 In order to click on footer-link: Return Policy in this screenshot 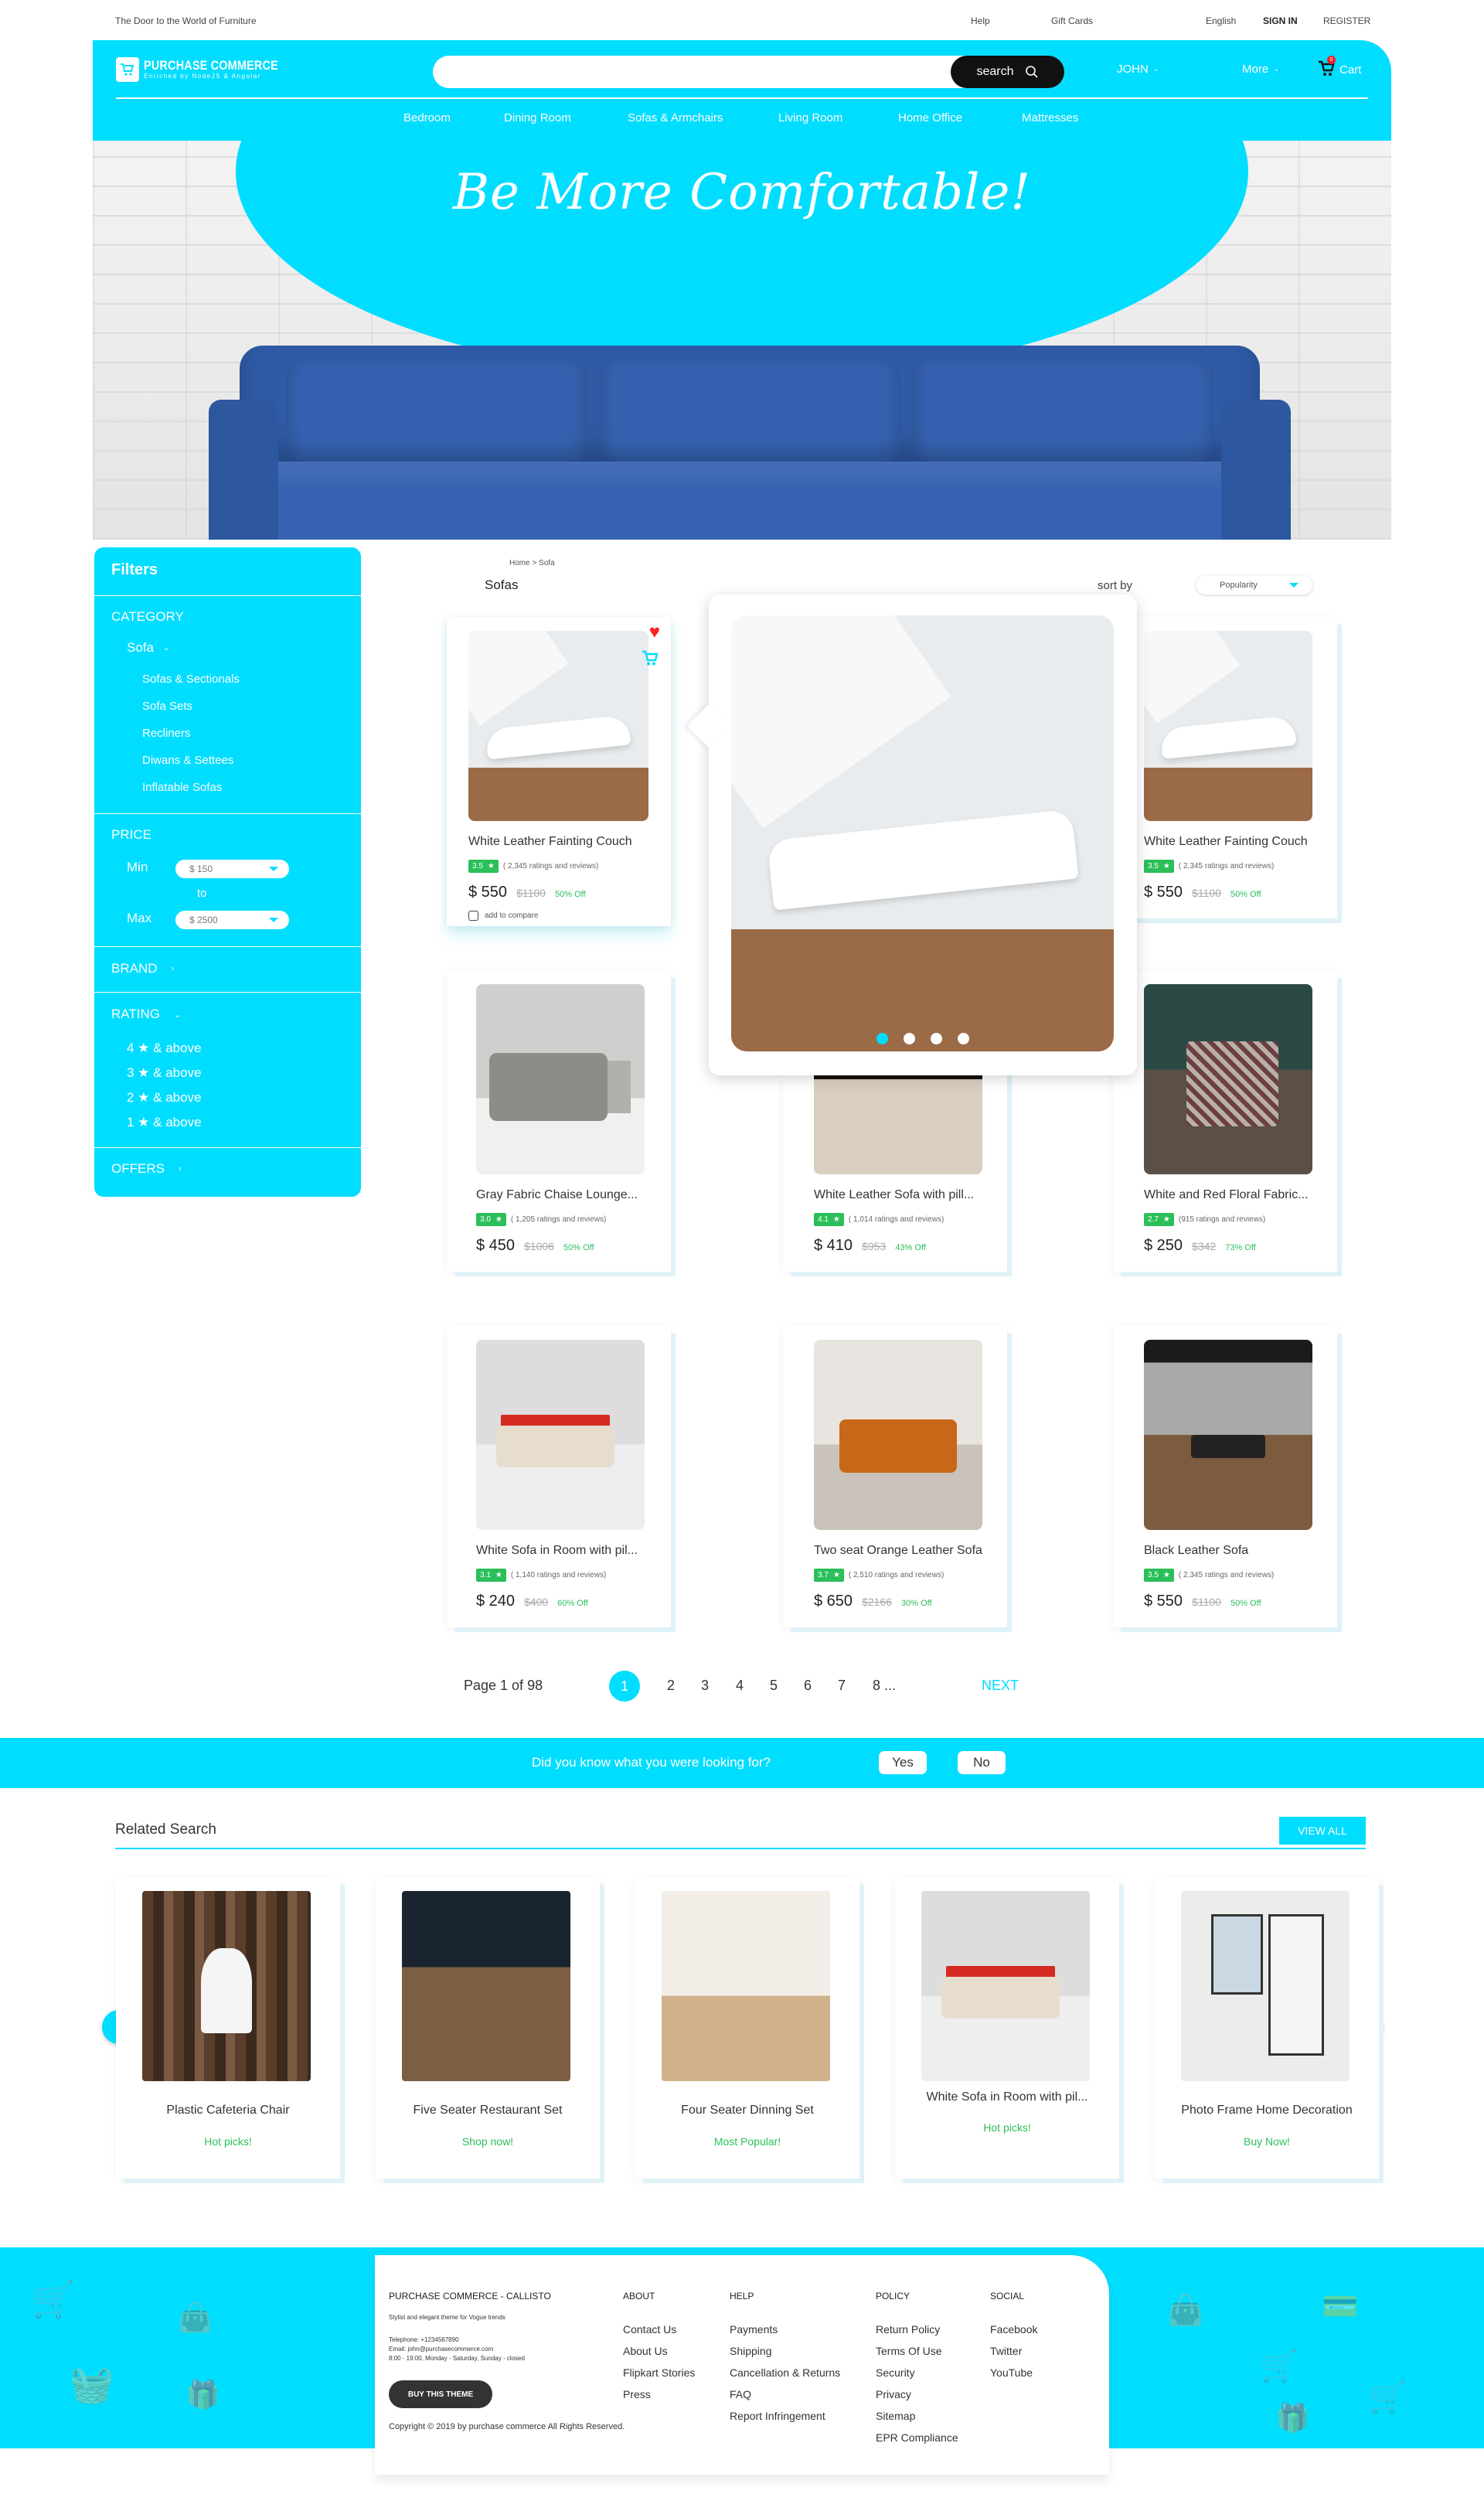, I will do `click(917, 2329)`.